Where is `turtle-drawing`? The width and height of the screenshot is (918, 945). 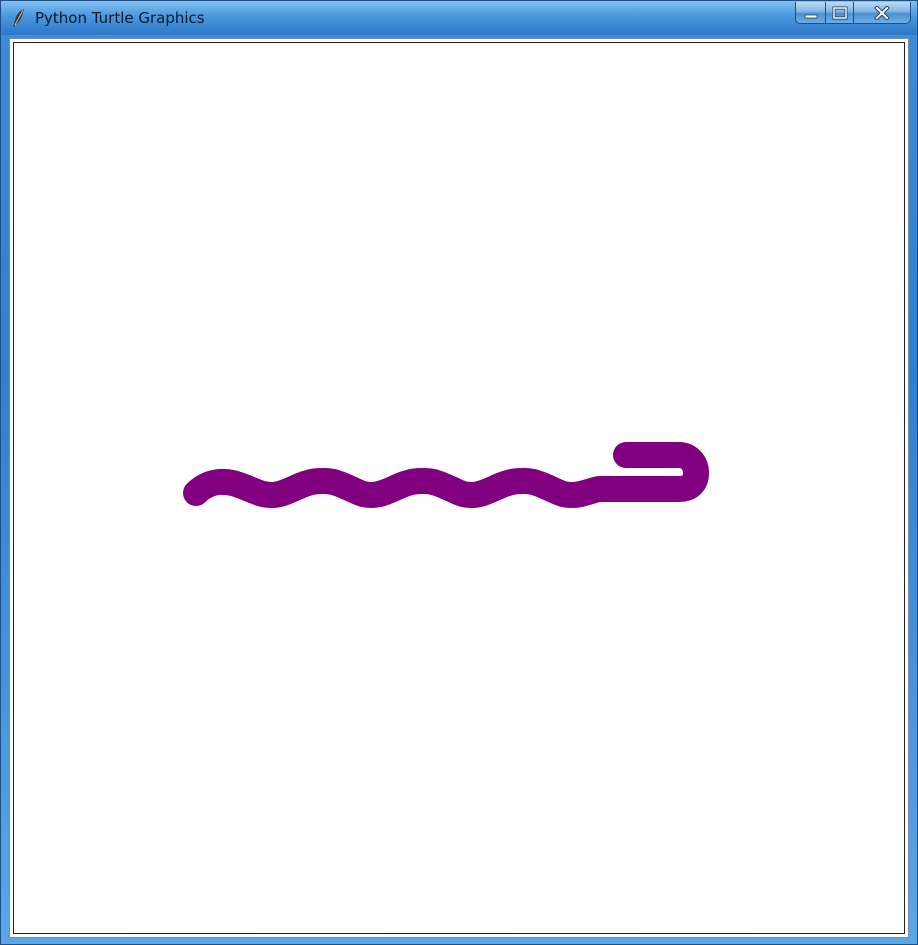 turtle-drawing is located at coordinates (446, 475).